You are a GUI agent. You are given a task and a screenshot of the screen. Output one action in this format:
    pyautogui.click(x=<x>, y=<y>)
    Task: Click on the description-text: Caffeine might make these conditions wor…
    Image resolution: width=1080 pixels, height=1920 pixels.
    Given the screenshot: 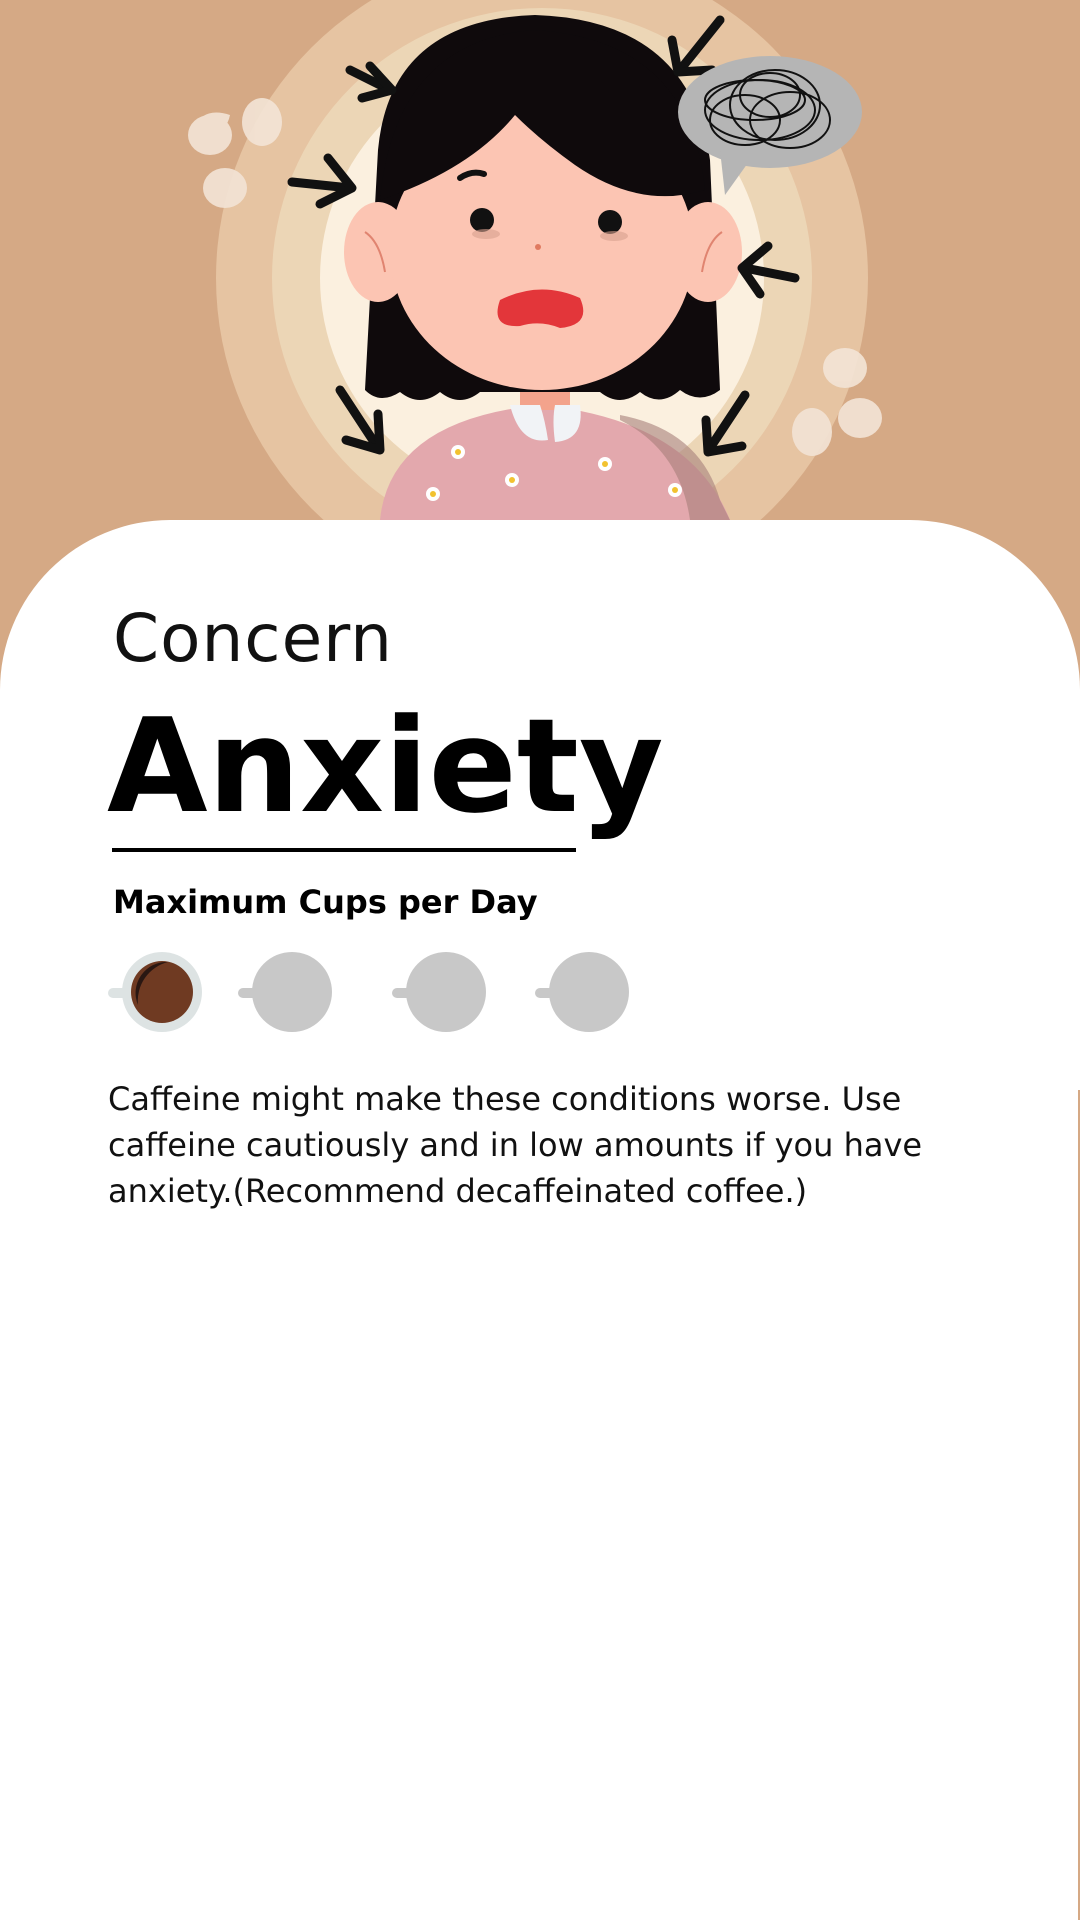 What is the action you would take?
    pyautogui.click(x=515, y=1145)
    